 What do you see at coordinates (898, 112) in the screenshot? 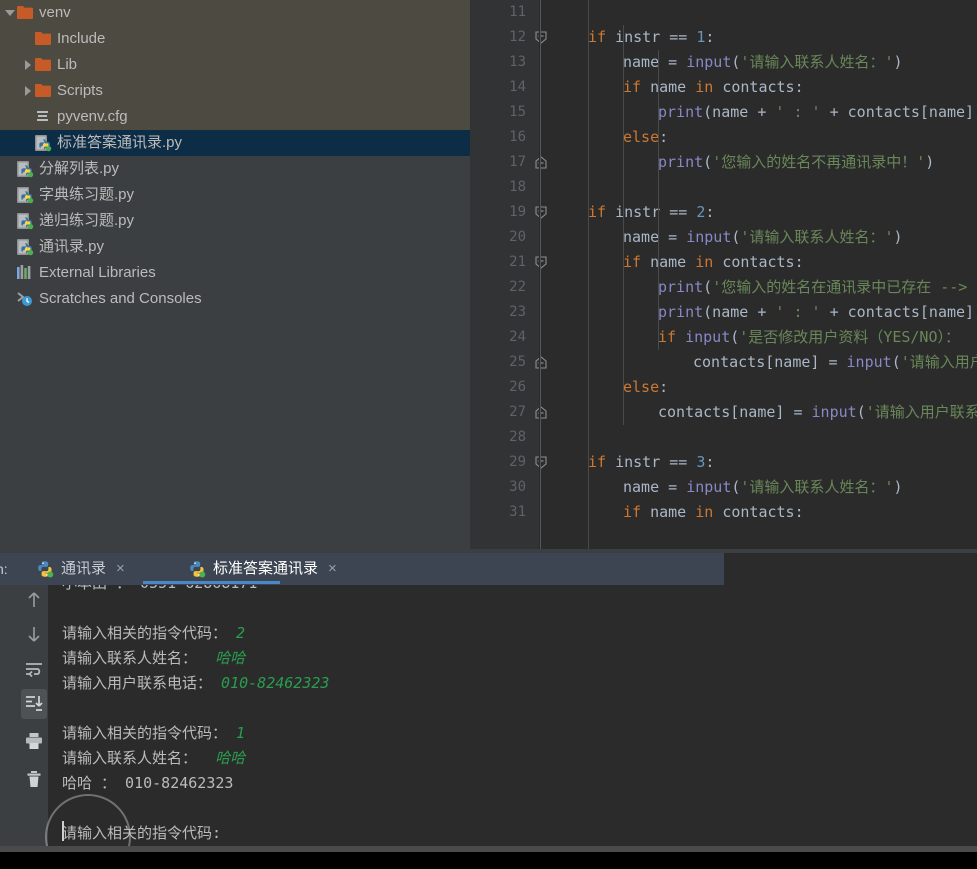
I see `code-token: + contacts[name])` at bounding box center [898, 112].